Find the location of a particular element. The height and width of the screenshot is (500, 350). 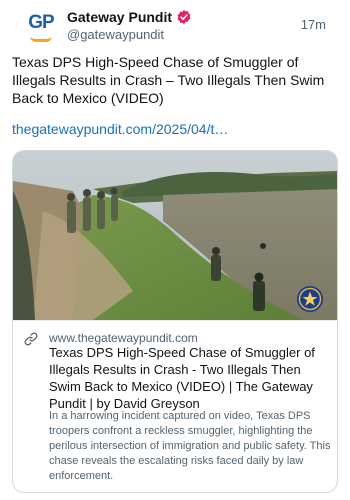

avatar-logo-text: GP is located at coordinates (41, 22).